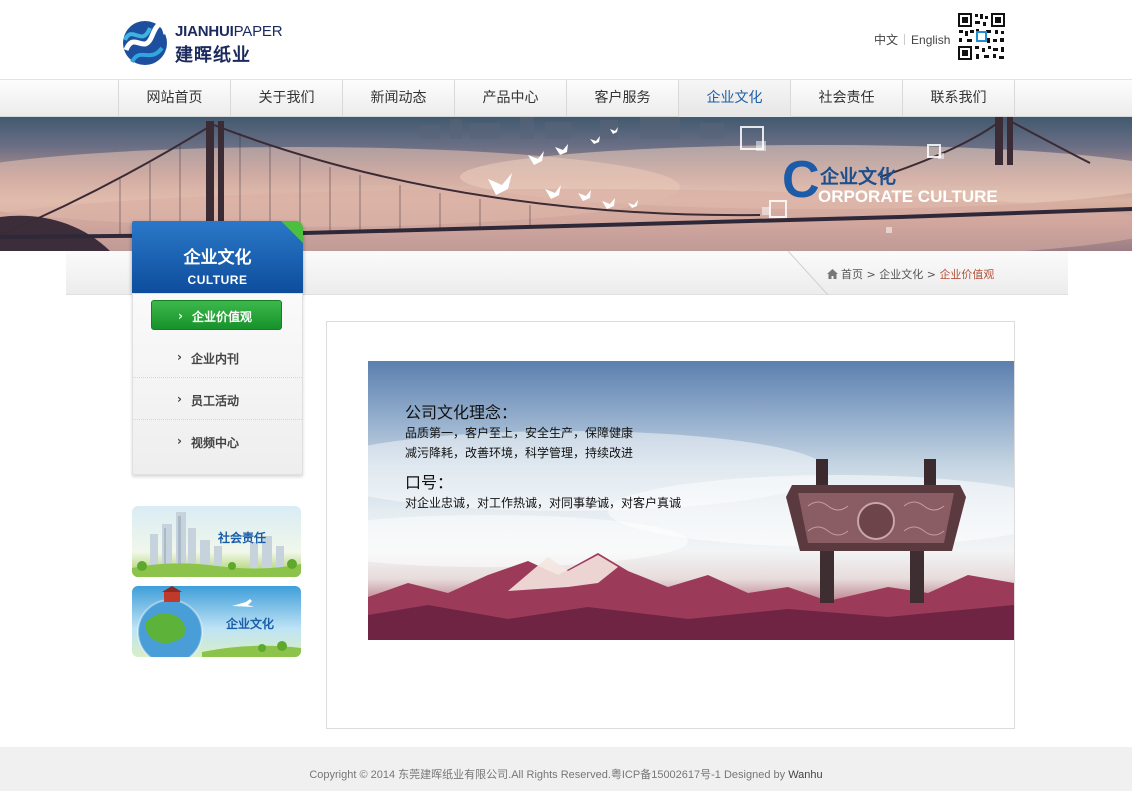 Image resolution: width=1132 pixels, height=791 pixels. What do you see at coordinates (250, 624) in the screenshot?
I see `promo-label: 企业文化` at bounding box center [250, 624].